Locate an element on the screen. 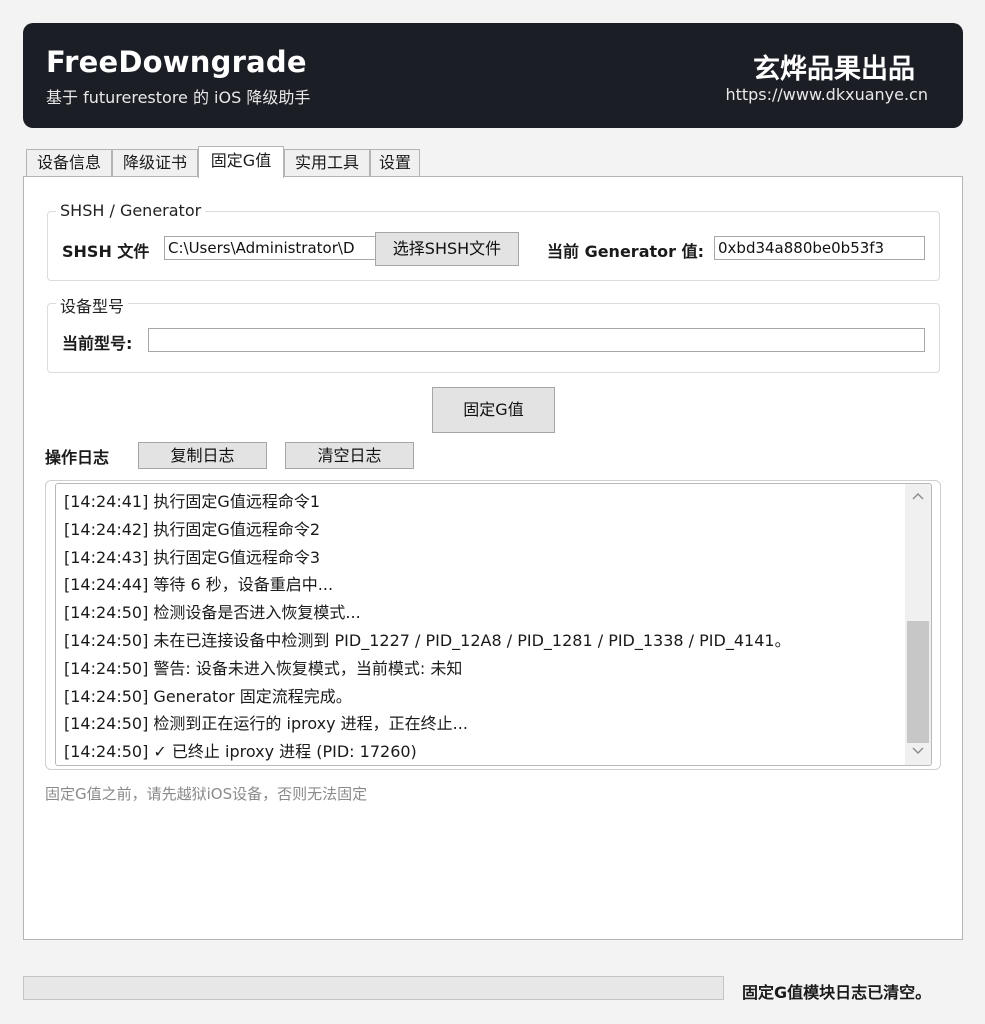 The width and height of the screenshot is (985, 1024). choose-shsh-button: 选择SHSH文件 is located at coordinates (447, 249).